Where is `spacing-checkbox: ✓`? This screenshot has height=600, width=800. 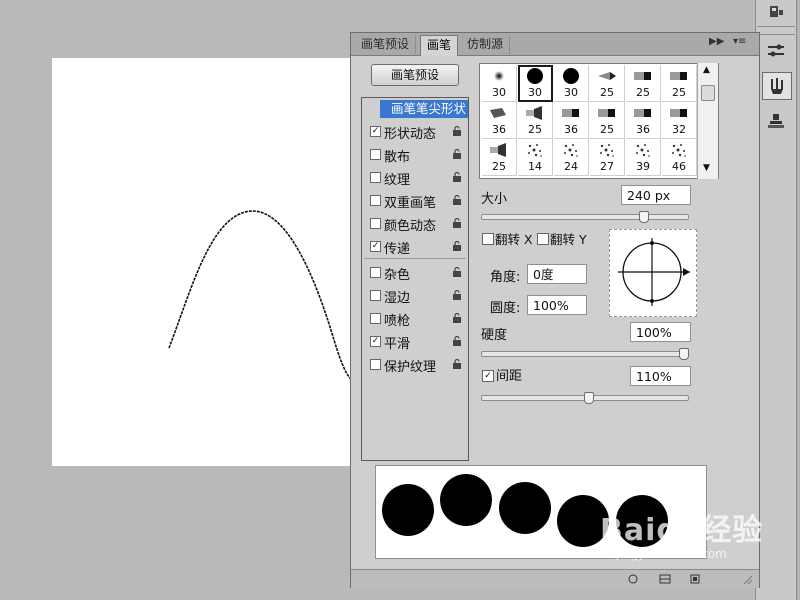 spacing-checkbox: ✓ is located at coordinates (488, 376).